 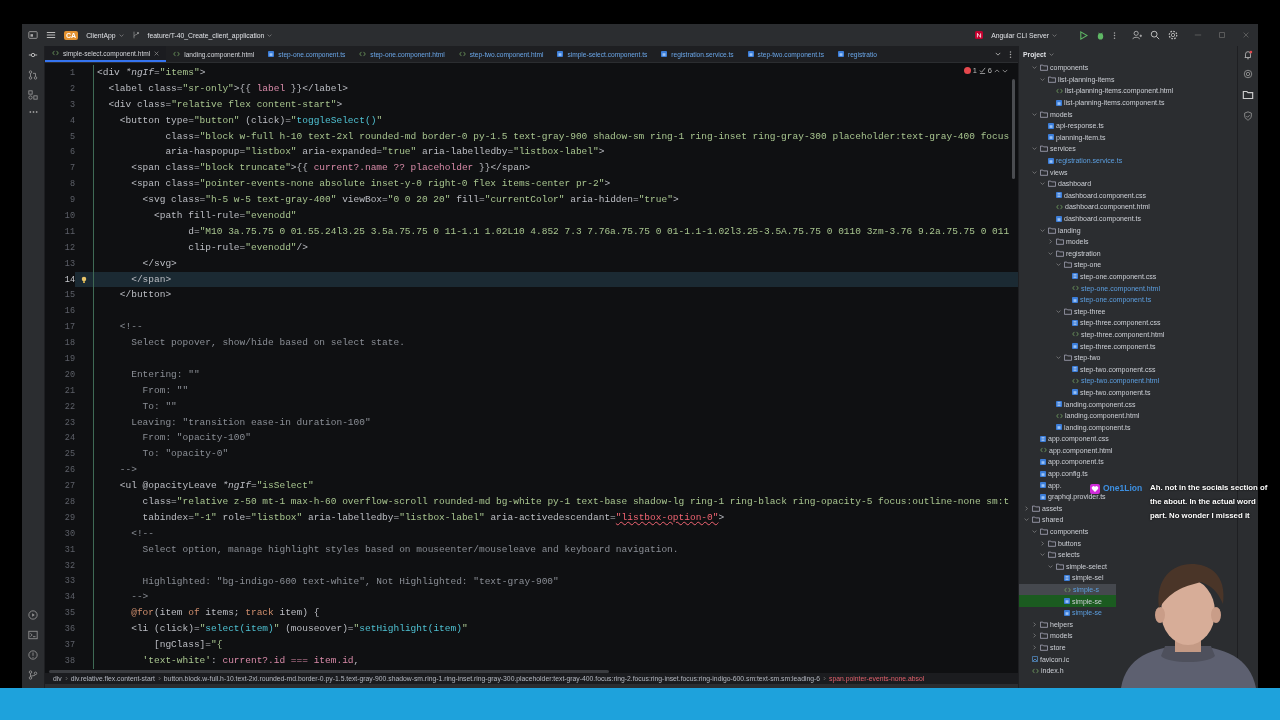 I want to click on line-number: 10, so click(x=69, y=215).